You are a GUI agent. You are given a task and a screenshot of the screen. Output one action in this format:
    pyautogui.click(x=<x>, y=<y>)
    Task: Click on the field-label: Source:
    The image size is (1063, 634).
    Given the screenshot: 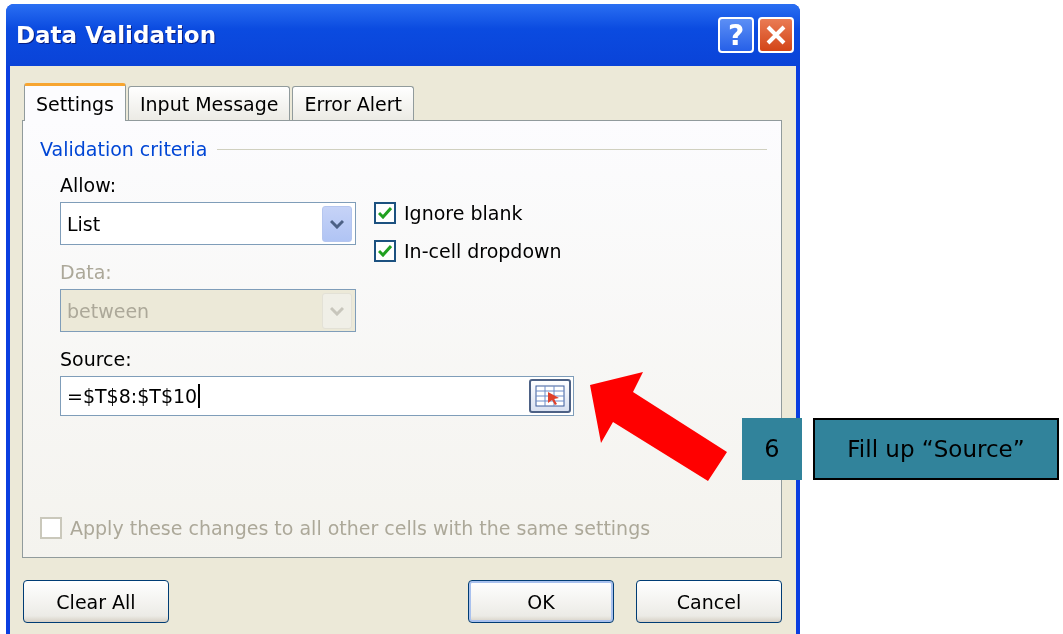 What is the action you would take?
    pyautogui.click(x=96, y=359)
    